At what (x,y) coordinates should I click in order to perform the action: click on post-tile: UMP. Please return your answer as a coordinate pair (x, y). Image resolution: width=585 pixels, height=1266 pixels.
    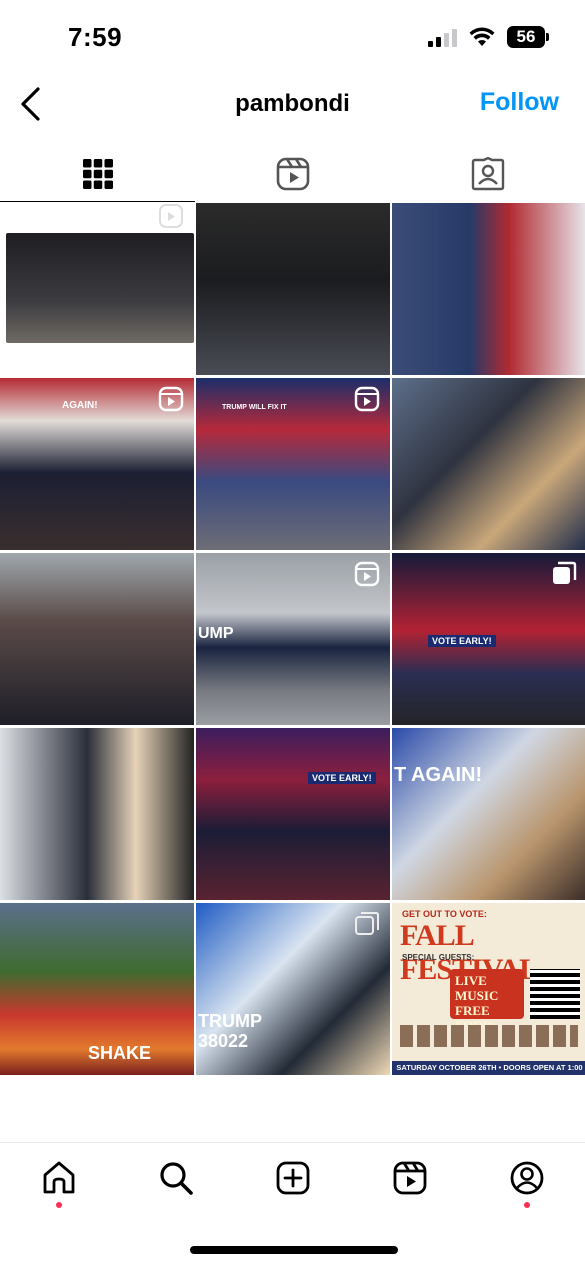
    Looking at the image, I should click on (293, 639).